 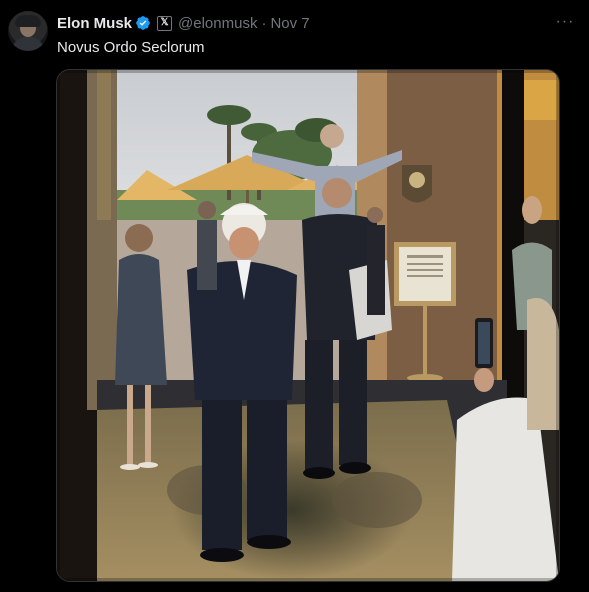 I want to click on avatar-body, so click(x=28, y=44).